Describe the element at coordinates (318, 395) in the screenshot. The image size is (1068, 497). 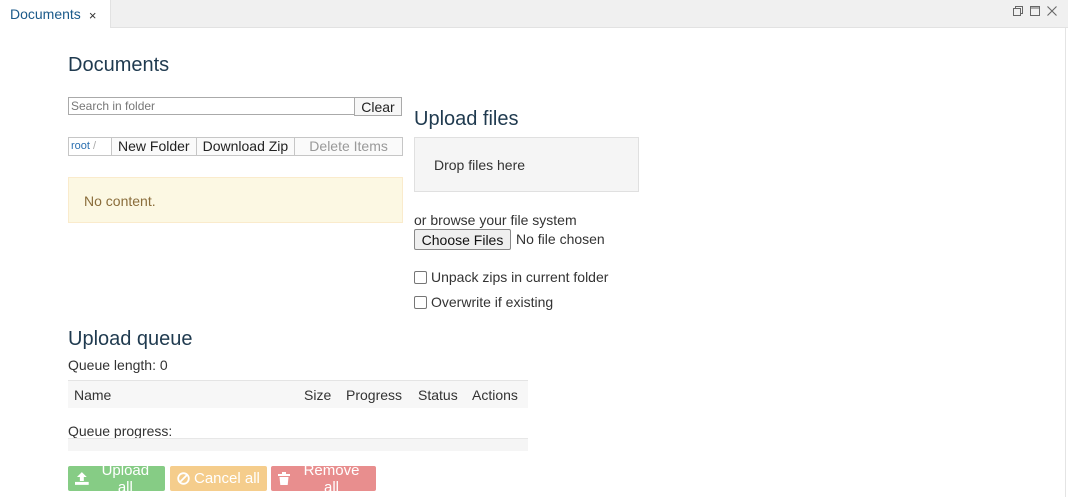
I see `column-size: Size` at that location.